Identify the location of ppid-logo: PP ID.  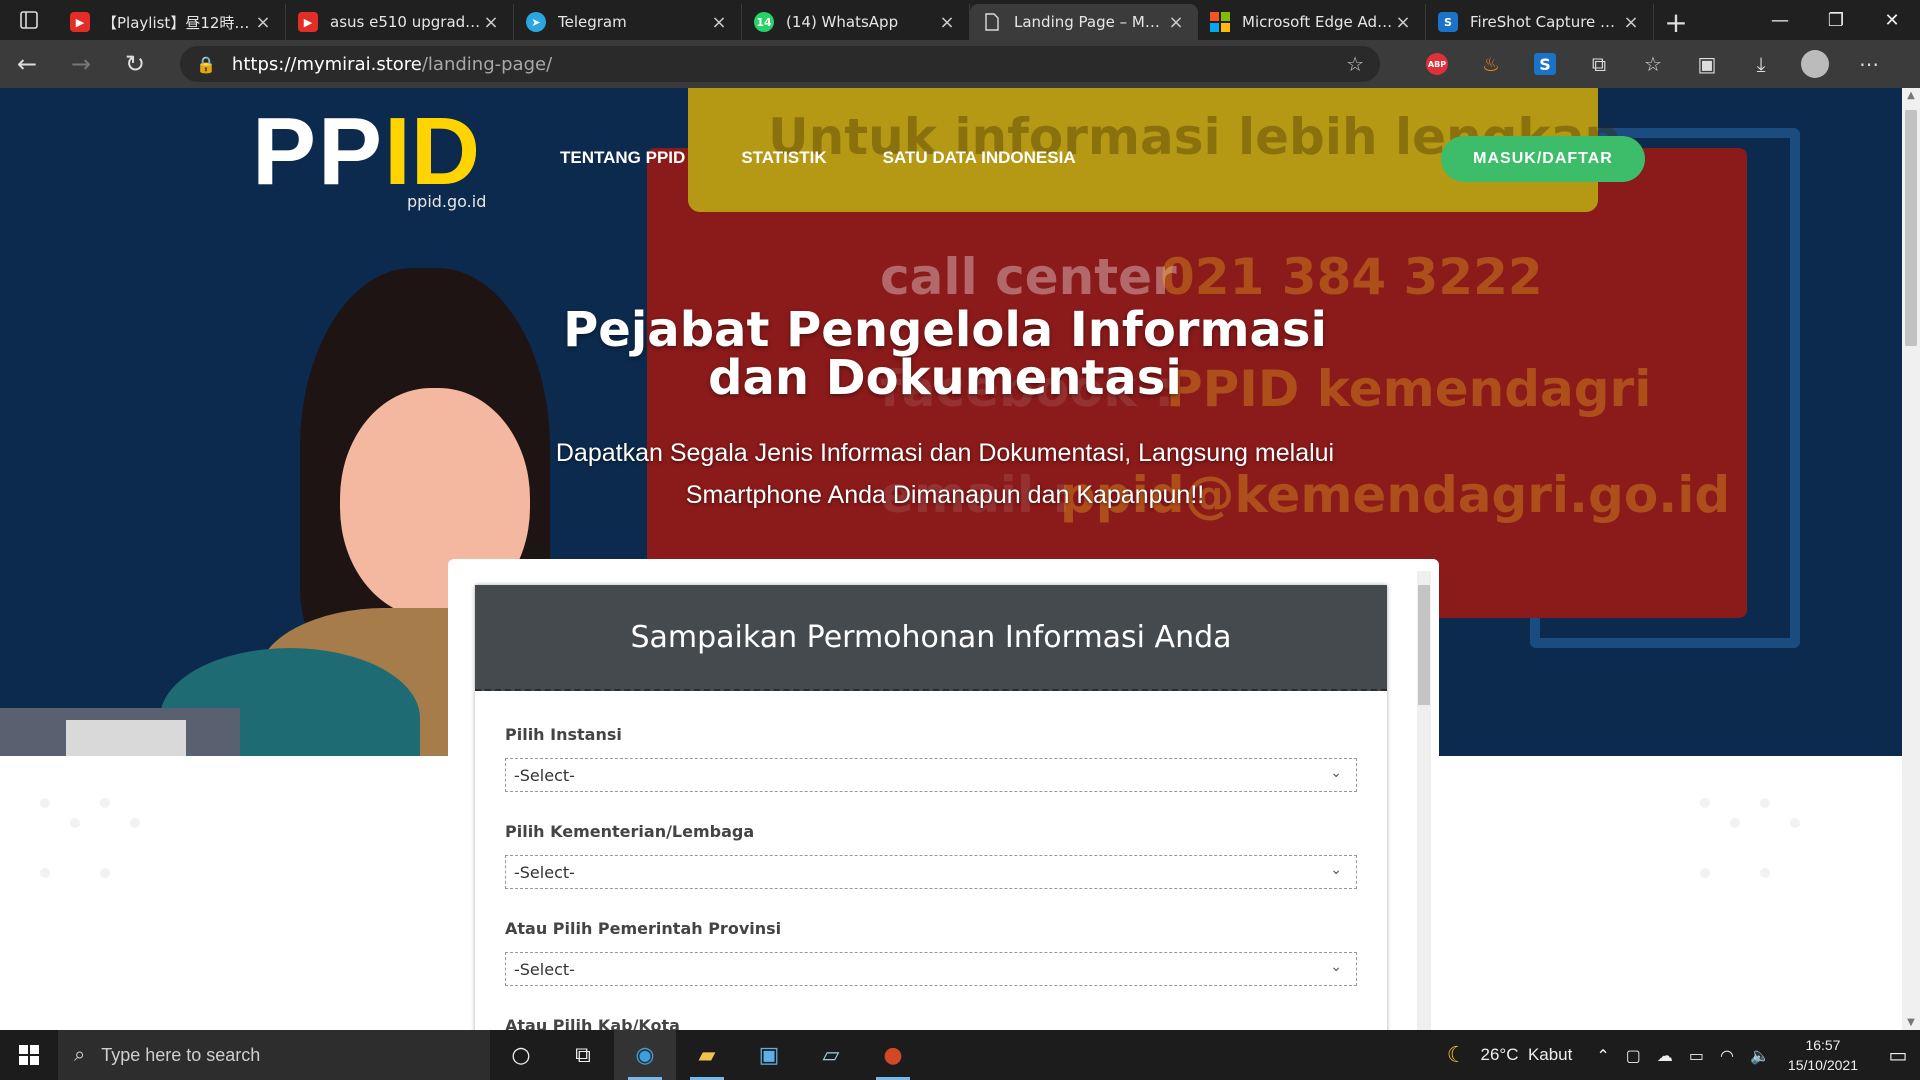
(366, 154).